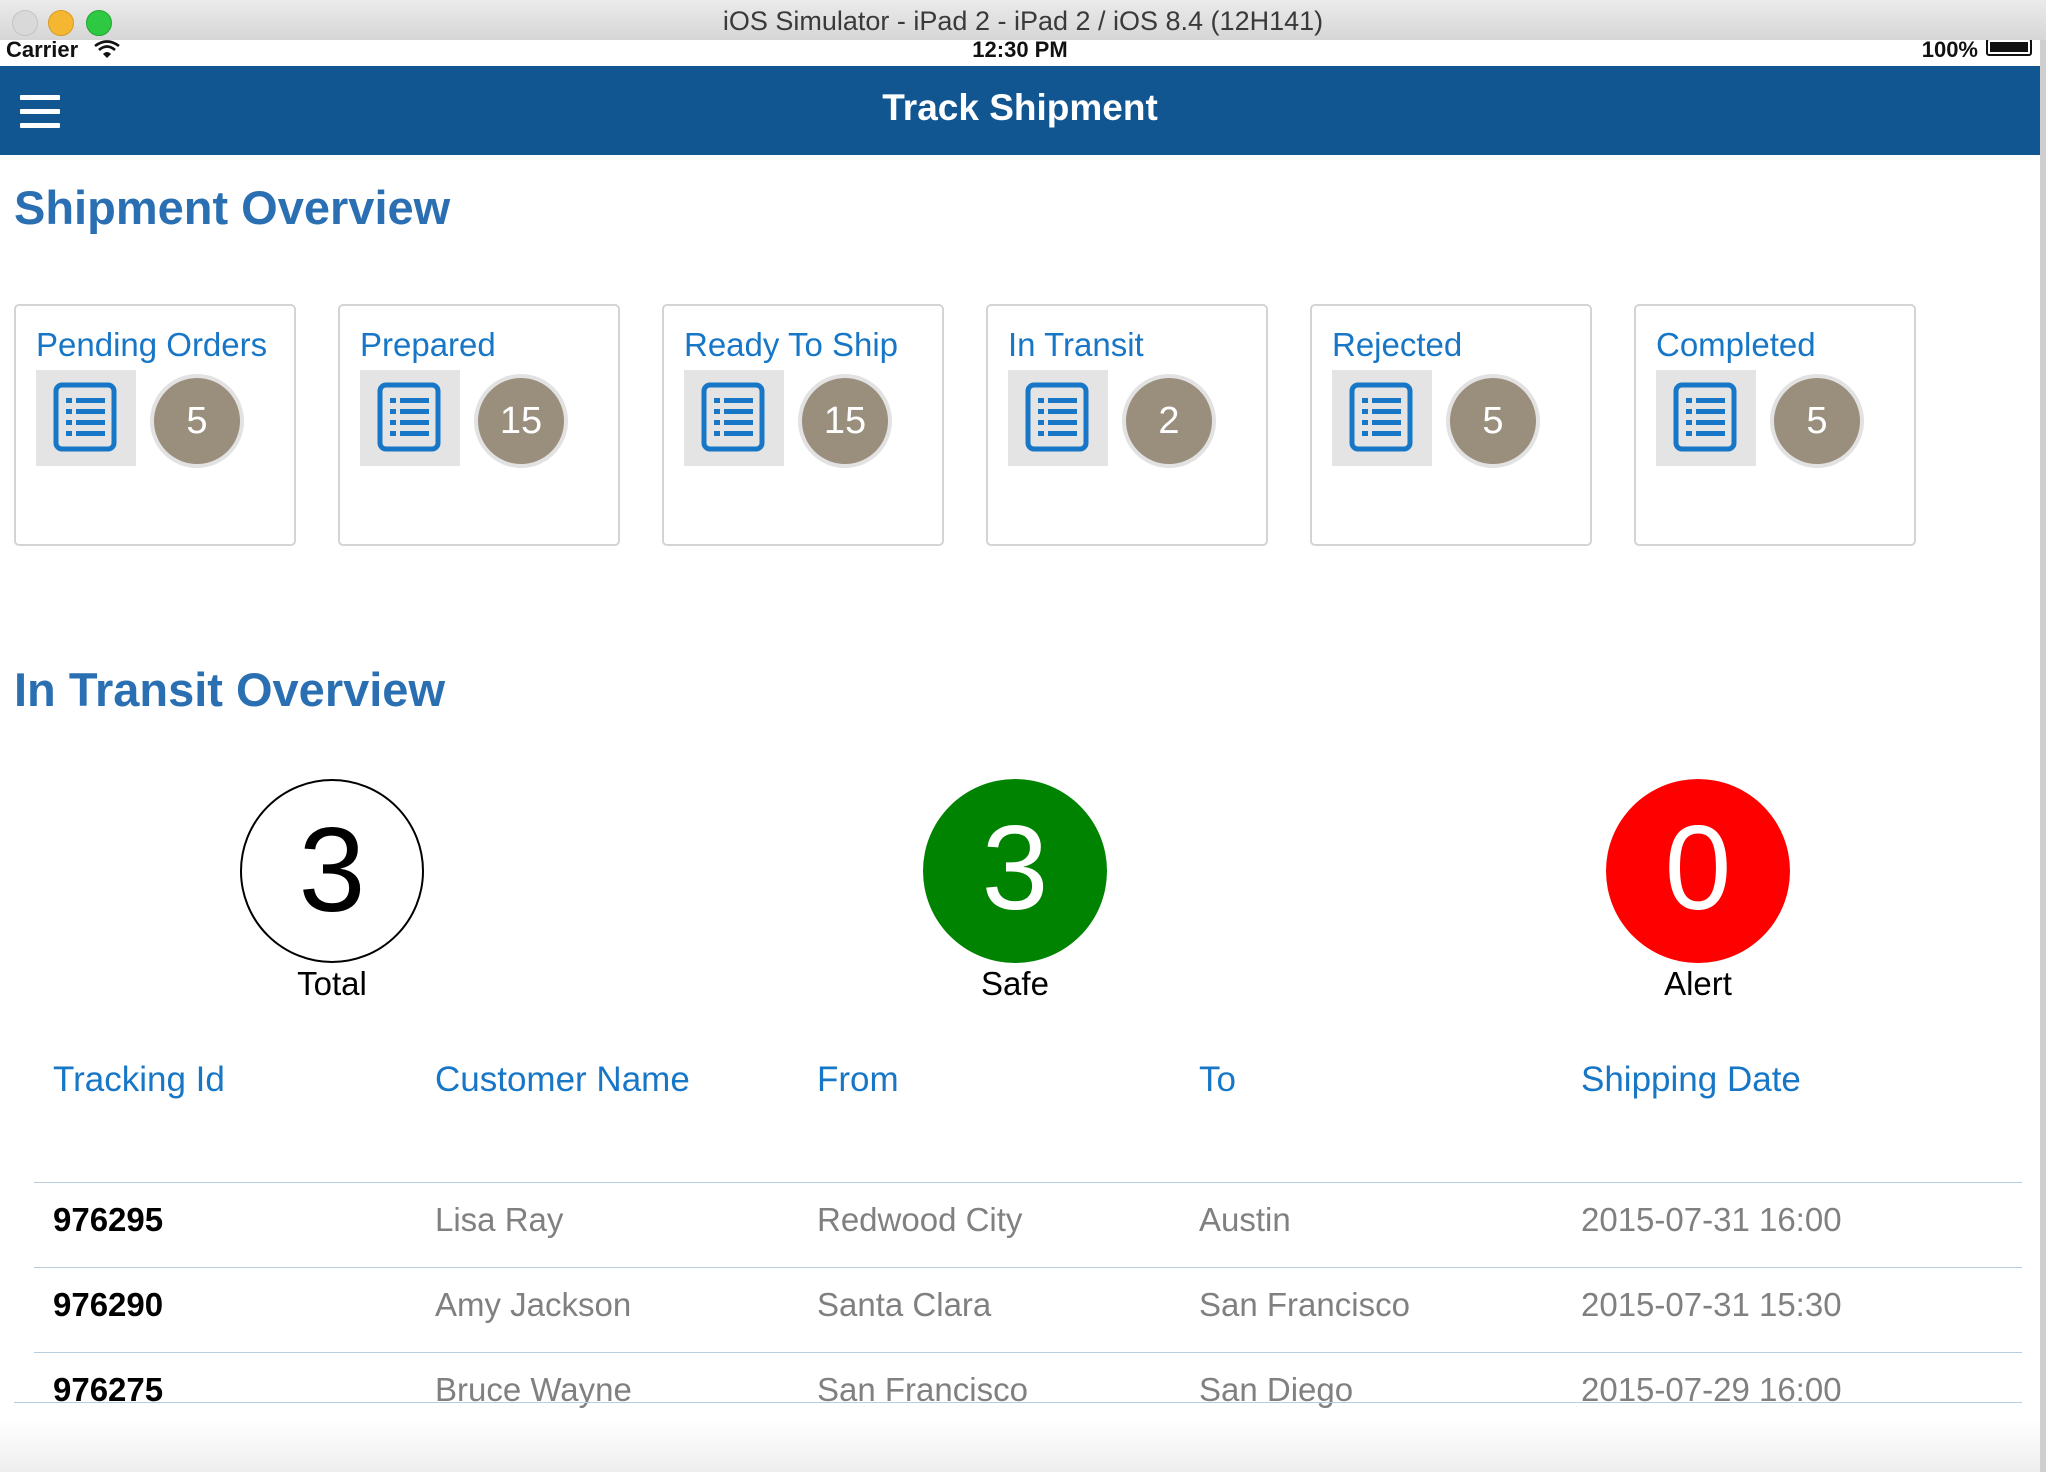 This screenshot has width=2046, height=1472. Describe the element at coordinates (2009, 48) in the screenshot. I see `battery-icon` at that location.